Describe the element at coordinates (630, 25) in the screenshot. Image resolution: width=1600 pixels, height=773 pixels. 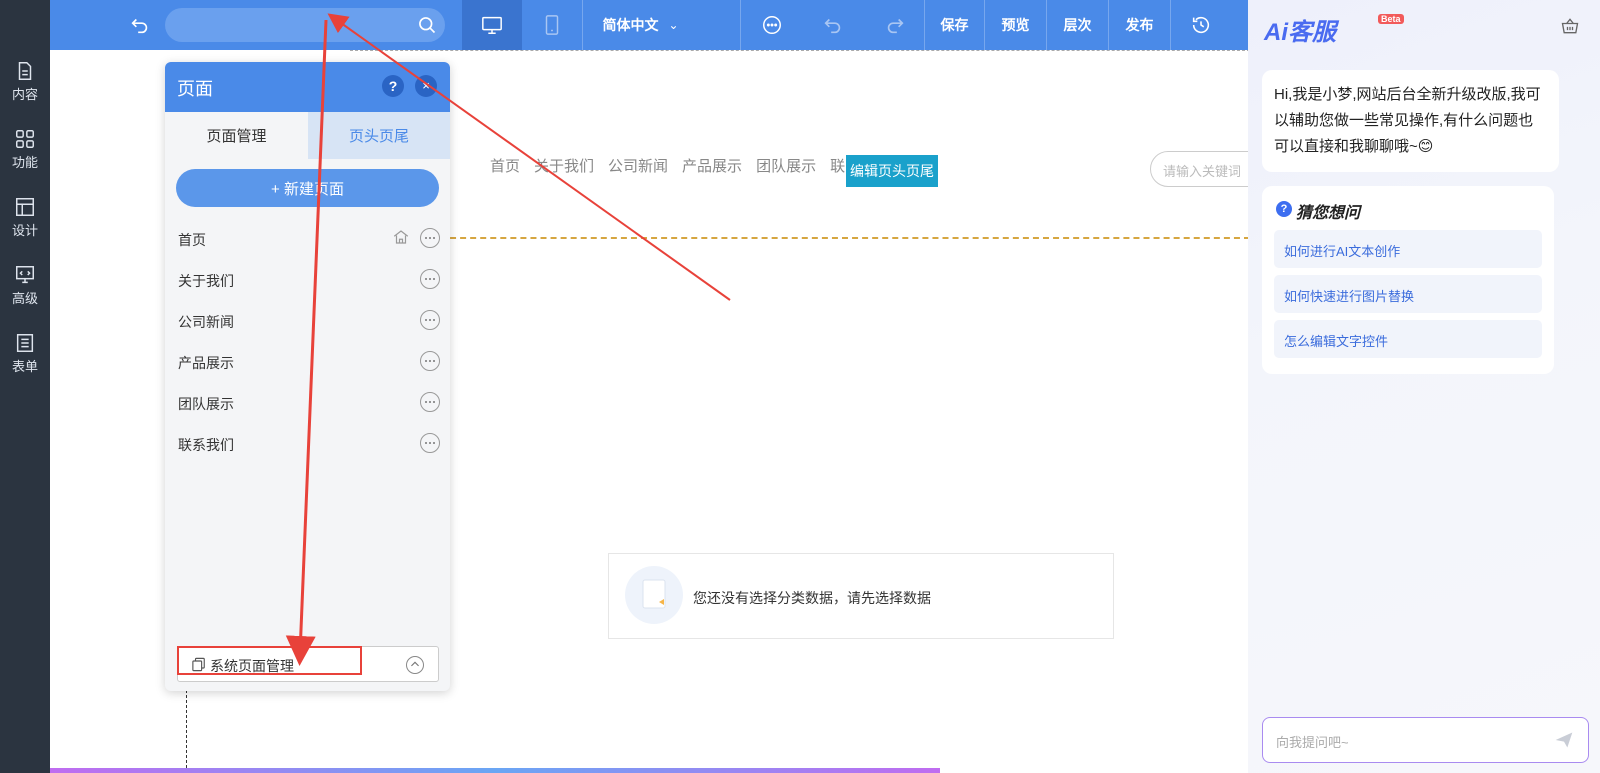
I see `language-select-label: 简体中文` at that location.